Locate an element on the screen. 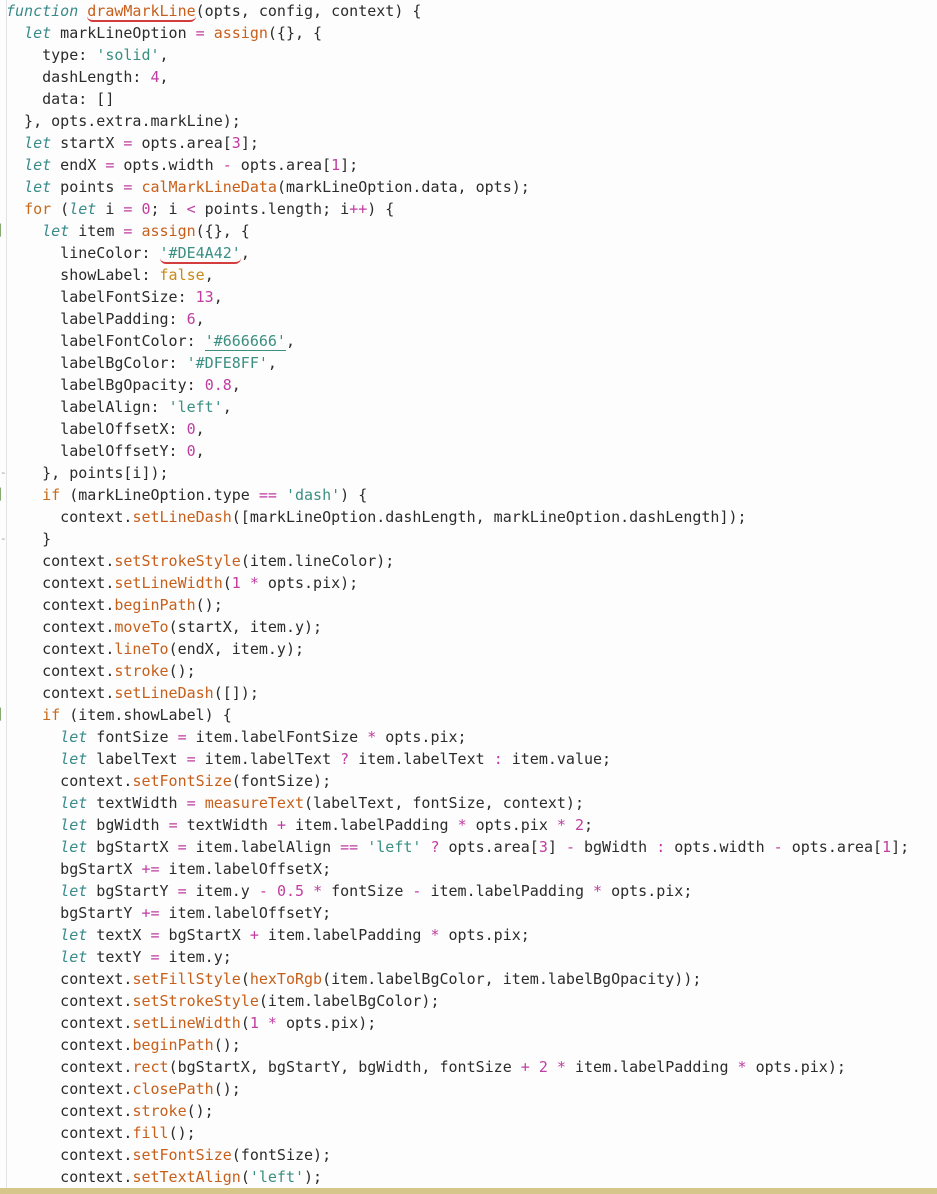 This screenshot has width=937, height=1194. code-line: context.lineTo(endX, item.y); is located at coordinates (468, 649).